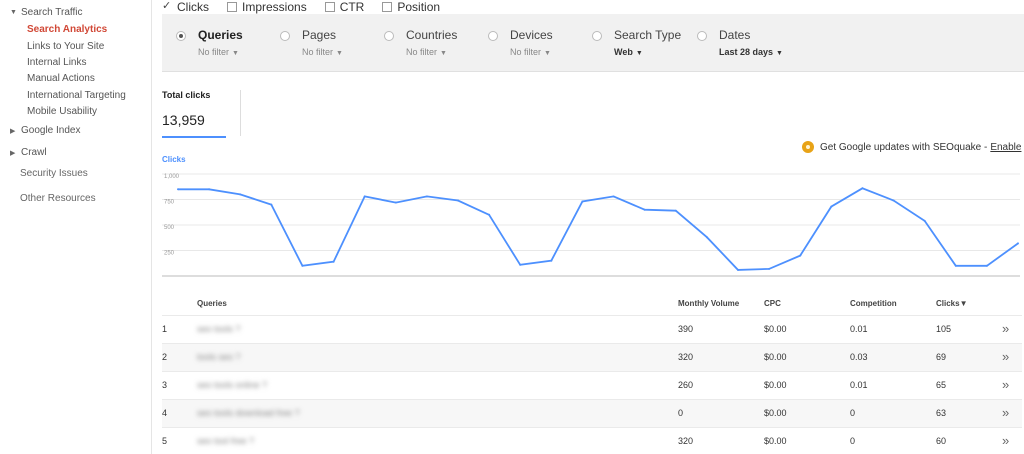 This screenshot has height=454, width=1024. I want to click on competition-cell: 0.03, so click(859, 357).